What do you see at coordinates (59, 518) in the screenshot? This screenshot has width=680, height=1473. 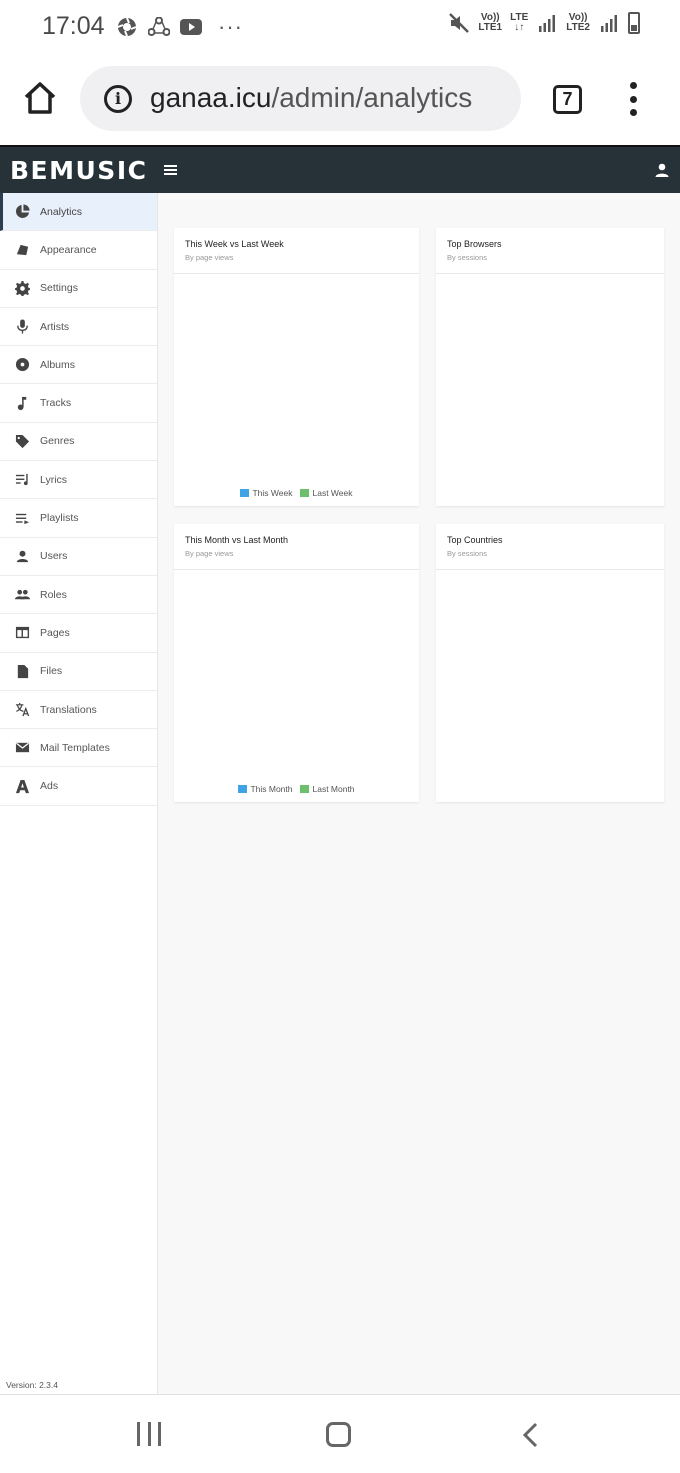 I see `sidebar-item-label: Playlists` at bounding box center [59, 518].